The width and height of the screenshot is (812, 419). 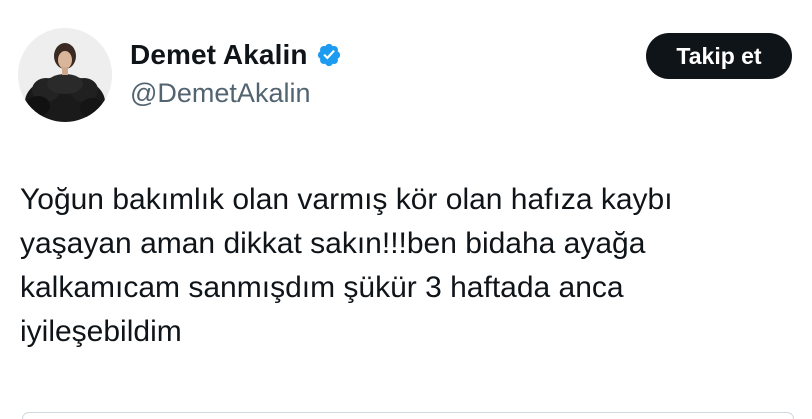 I want to click on author-display-name: Demet Akalin, so click(x=219, y=55).